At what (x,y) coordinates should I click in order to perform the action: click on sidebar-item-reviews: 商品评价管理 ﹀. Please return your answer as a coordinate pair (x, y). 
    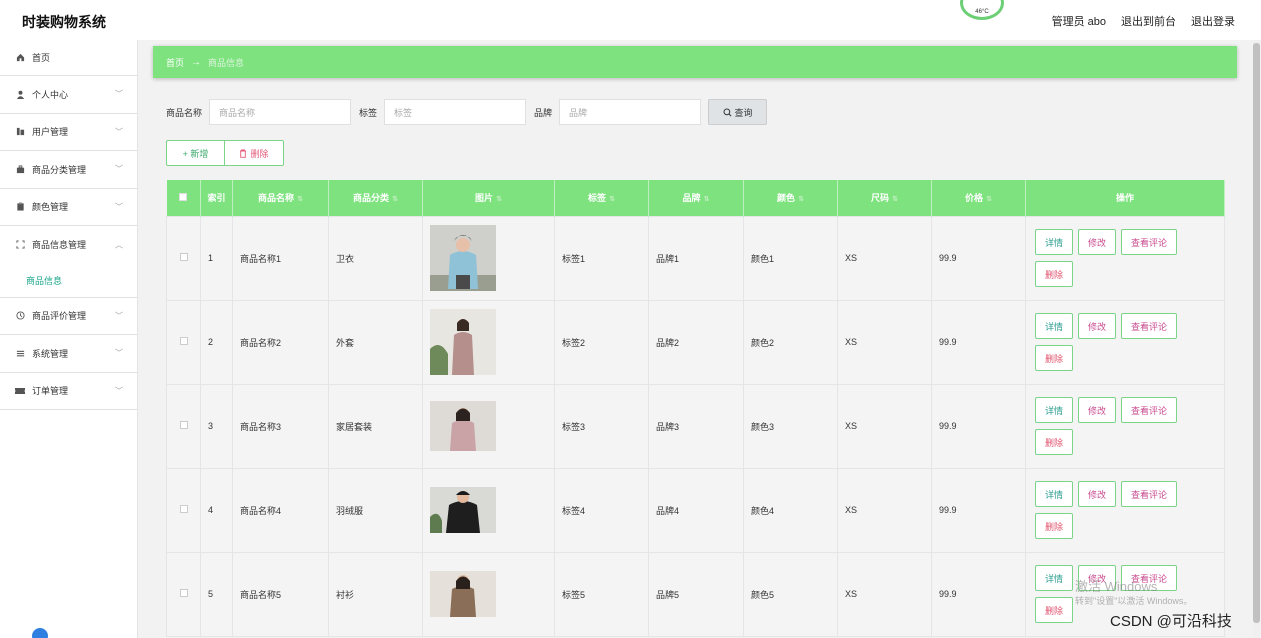
    Looking at the image, I should click on (68, 316).